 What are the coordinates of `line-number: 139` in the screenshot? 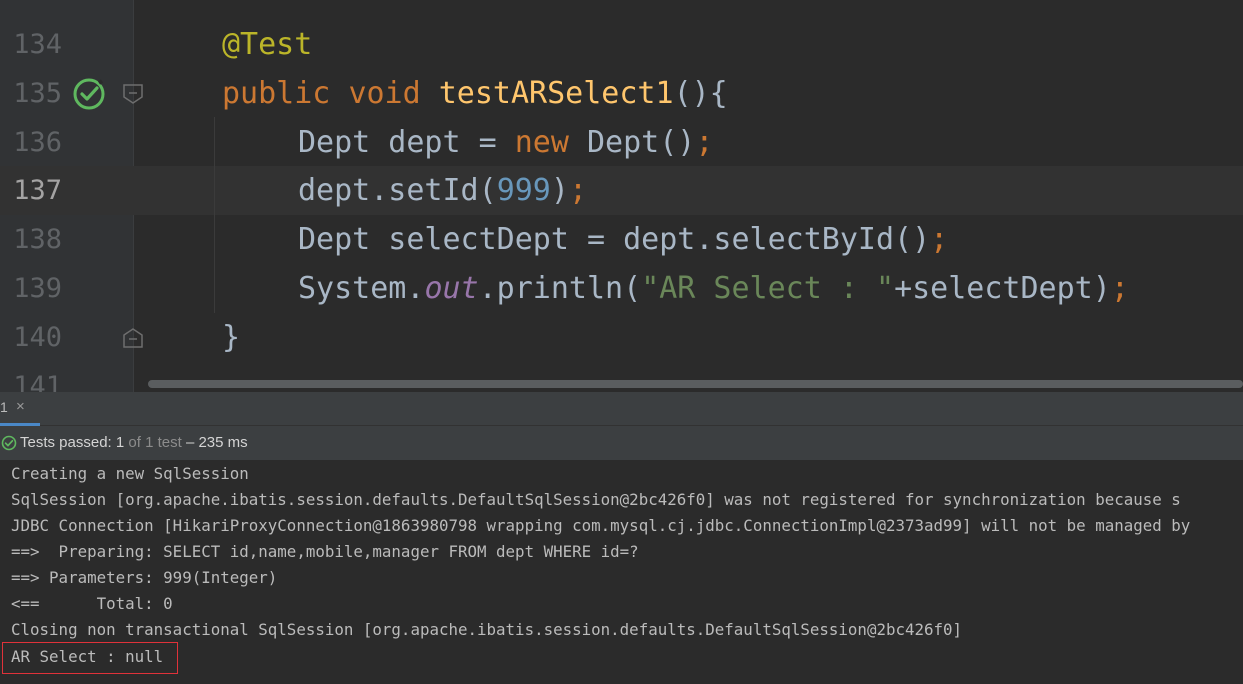 It's located at (37, 288).